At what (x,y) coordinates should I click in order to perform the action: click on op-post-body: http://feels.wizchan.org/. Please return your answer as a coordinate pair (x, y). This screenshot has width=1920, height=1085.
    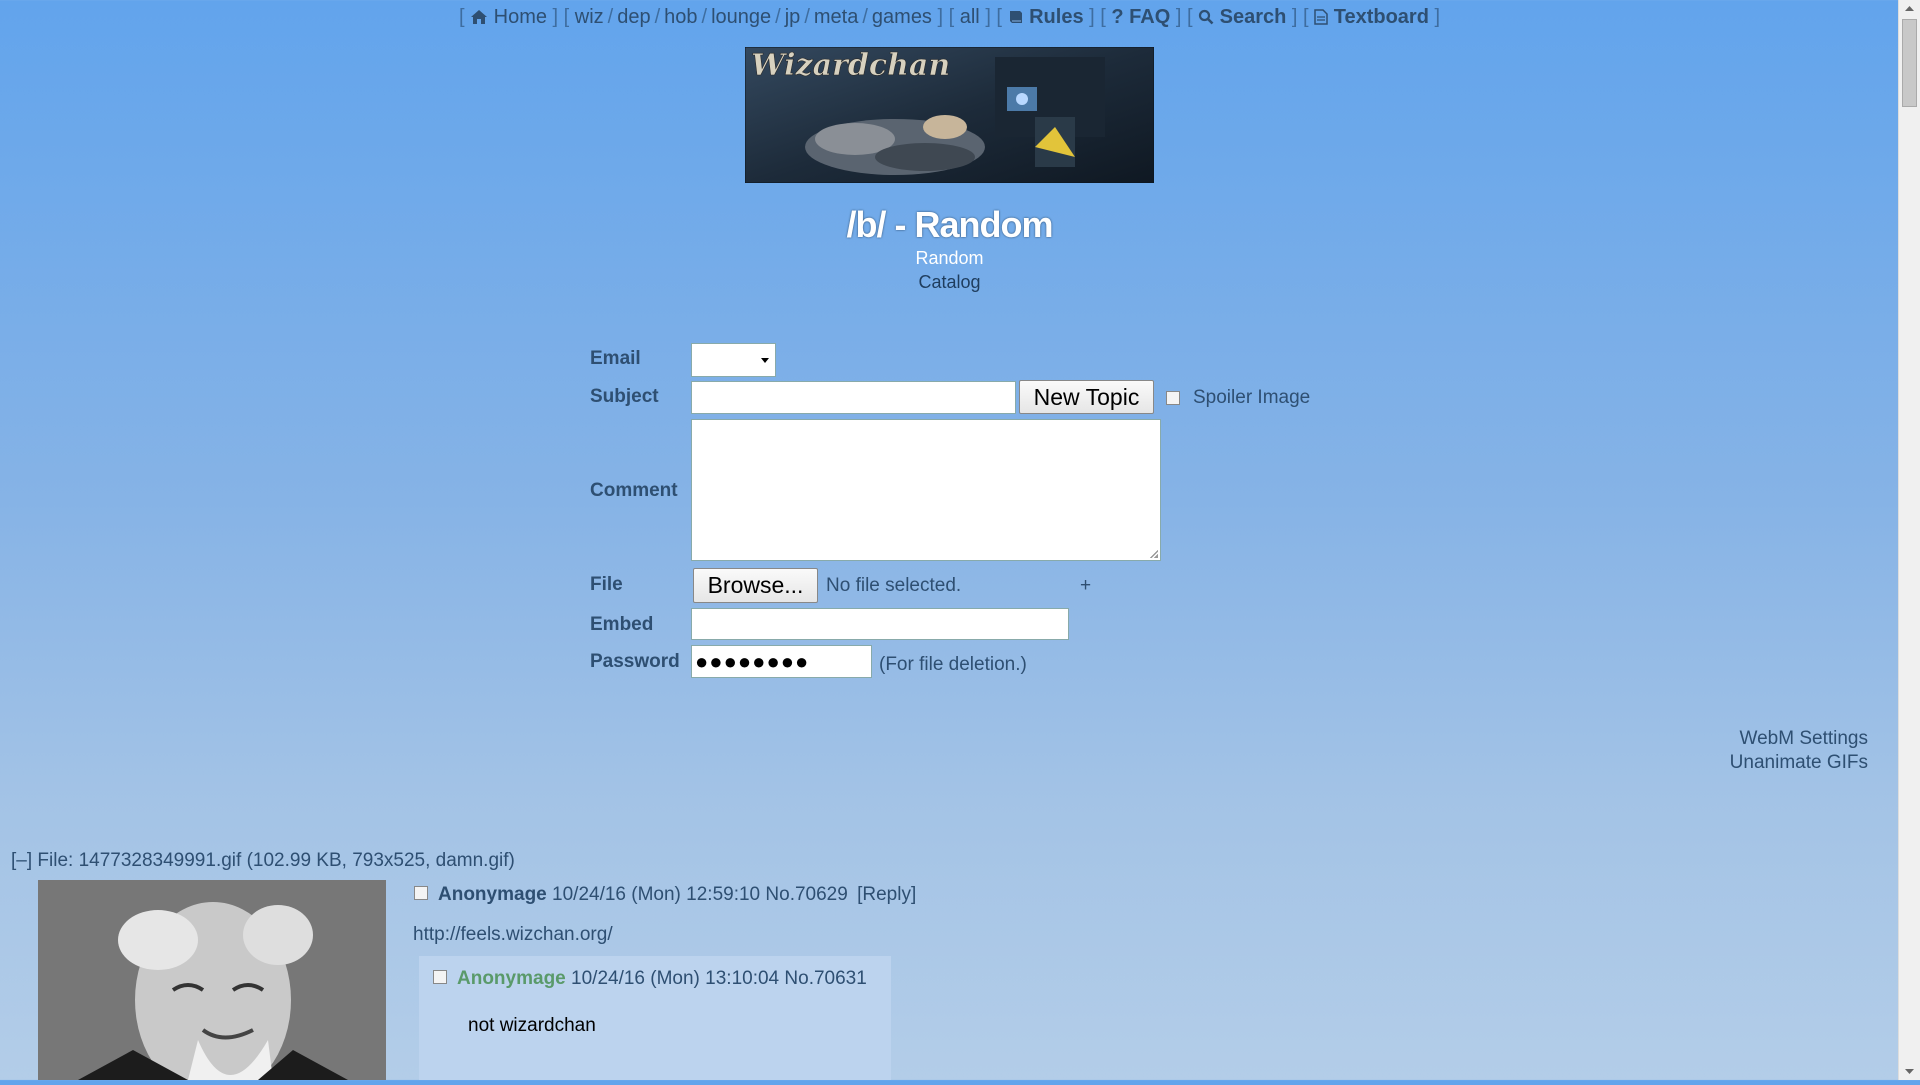
    Looking at the image, I should click on (513, 935).